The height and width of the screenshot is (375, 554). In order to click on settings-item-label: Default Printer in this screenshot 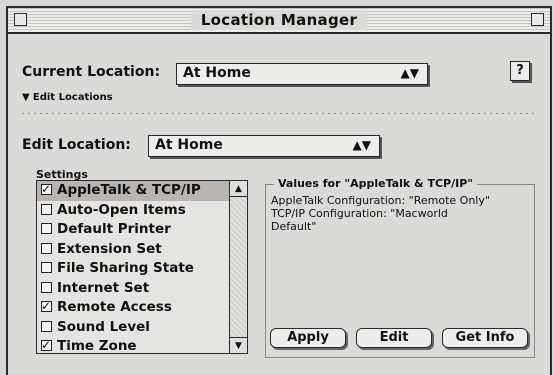, I will do `click(114, 229)`.